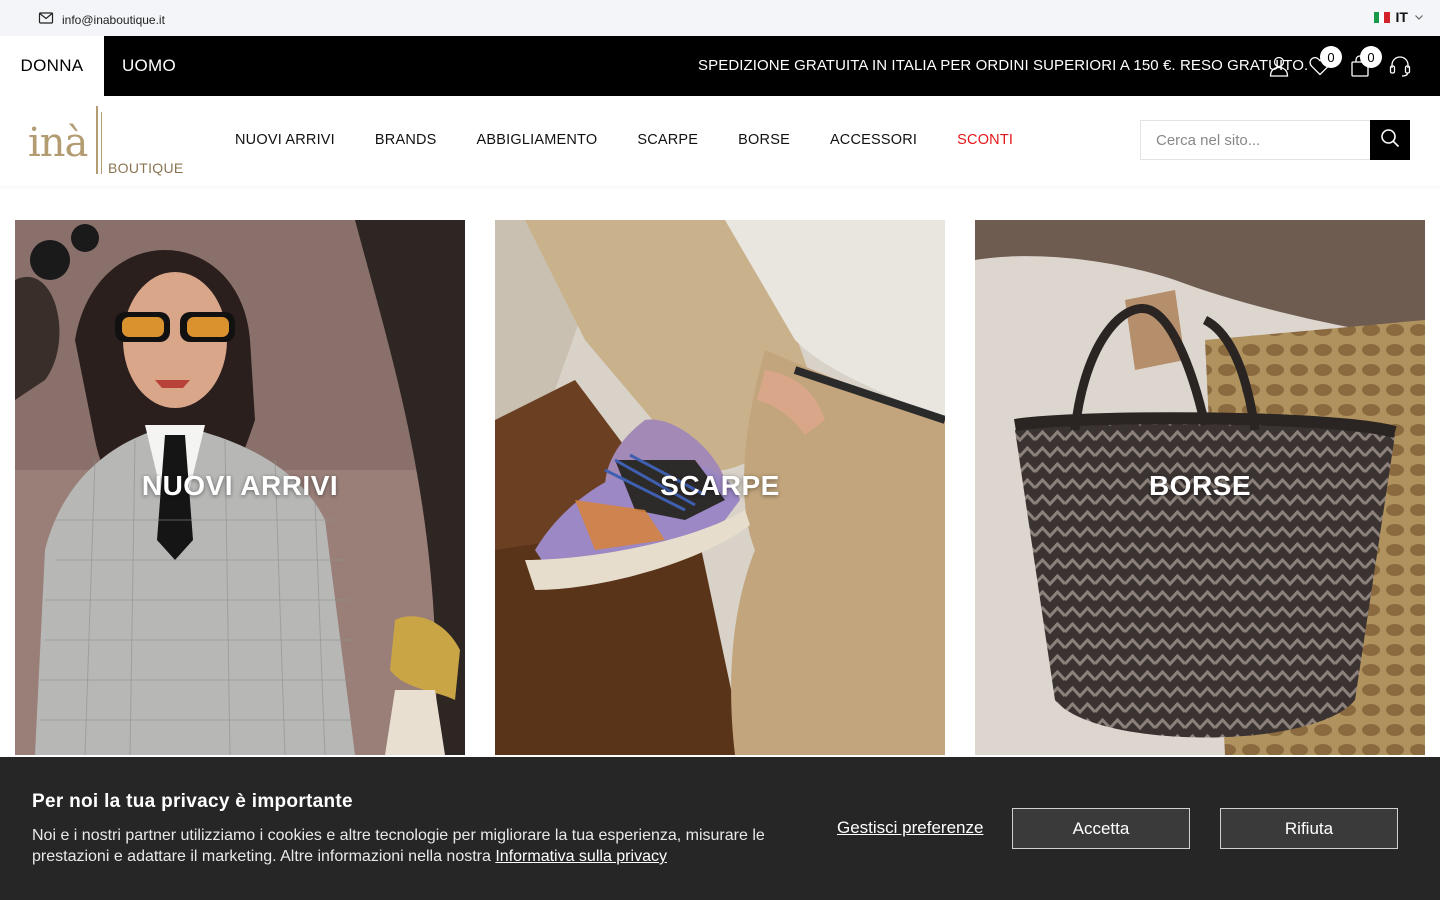  Describe the element at coordinates (537, 140) in the screenshot. I see `nav-abbigliamento: ABBIGLIAMENTO` at that location.